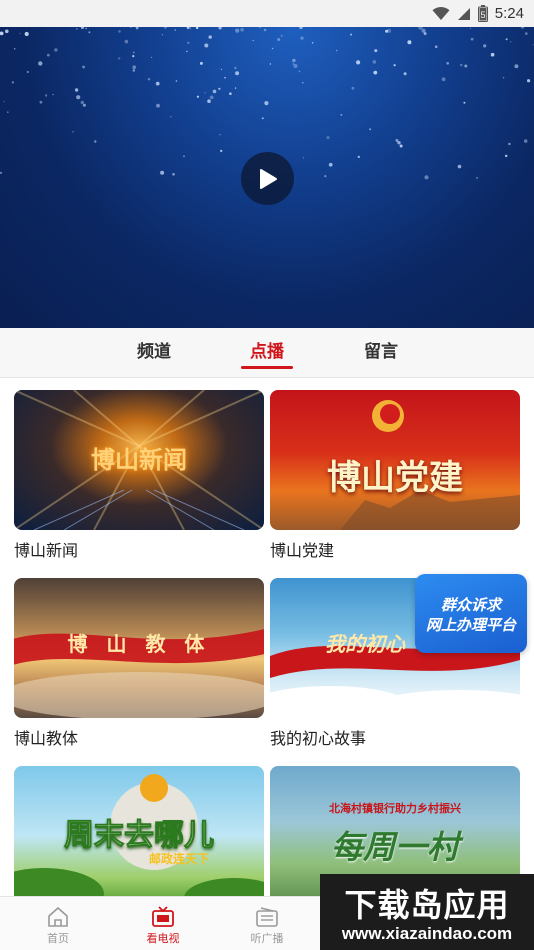 This screenshot has height=950, width=534. Describe the element at coordinates (58, 917) in the screenshot. I see `home-icon` at that location.